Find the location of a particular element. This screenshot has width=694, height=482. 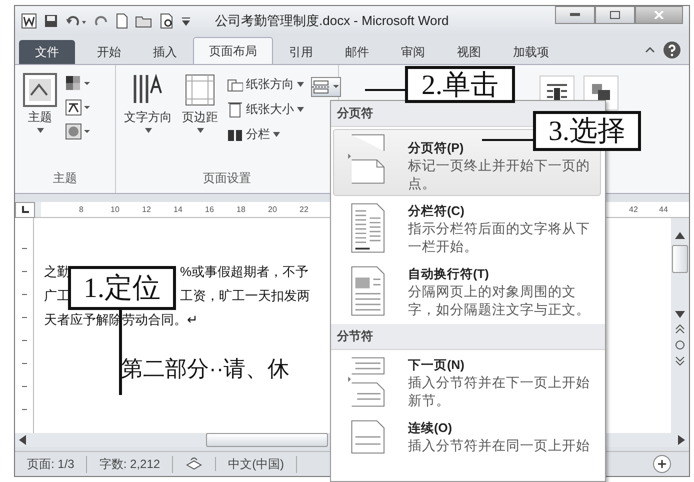

window-title: 公司考勤管理制度.docx - Microsoft Word is located at coordinates (332, 21).